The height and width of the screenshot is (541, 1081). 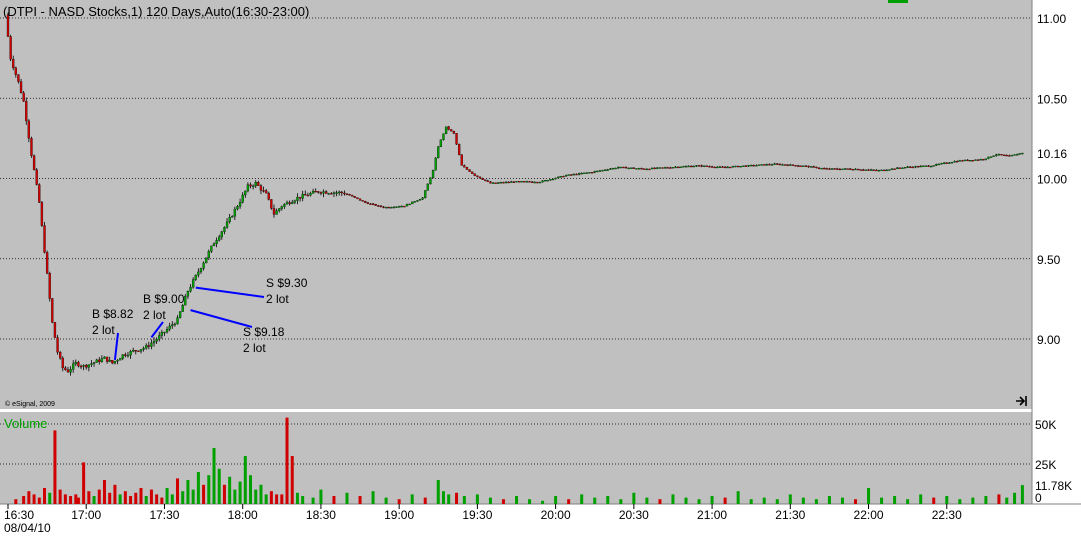 I want to click on annotation-price-label: S $9.18, so click(x=264, y=332).